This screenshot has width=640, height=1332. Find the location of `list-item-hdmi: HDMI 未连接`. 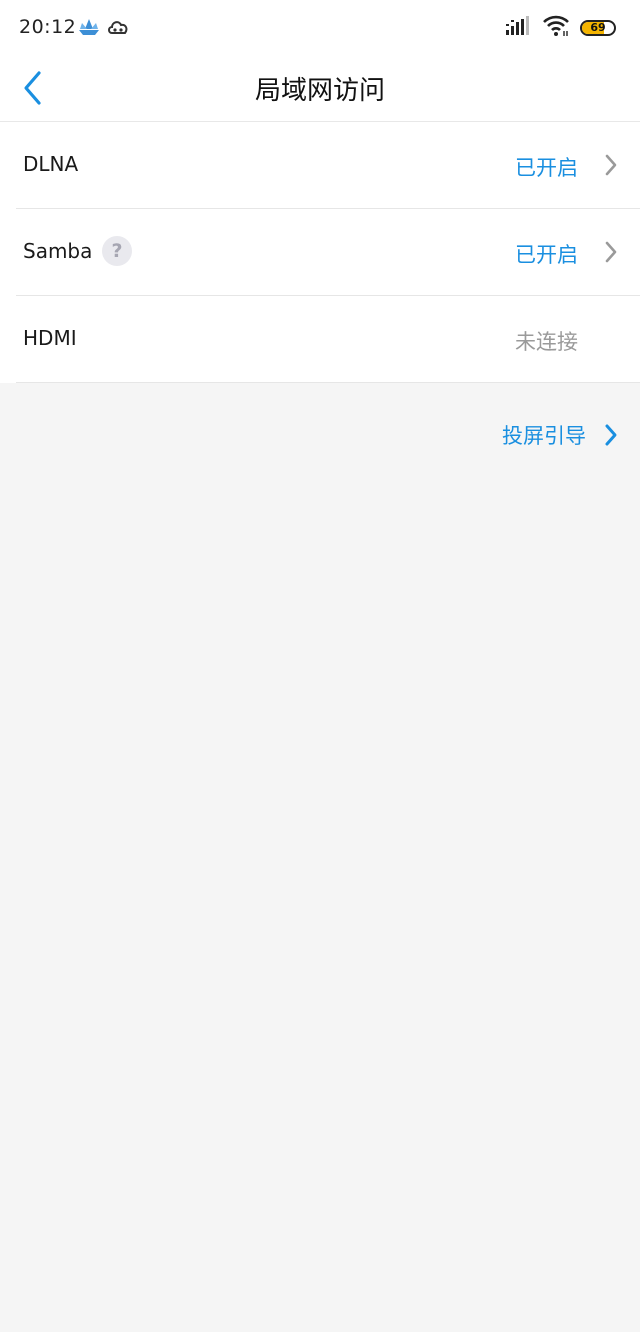

list-item-hdmi: HDMI 未连接 is located at coordinates (328, 338).